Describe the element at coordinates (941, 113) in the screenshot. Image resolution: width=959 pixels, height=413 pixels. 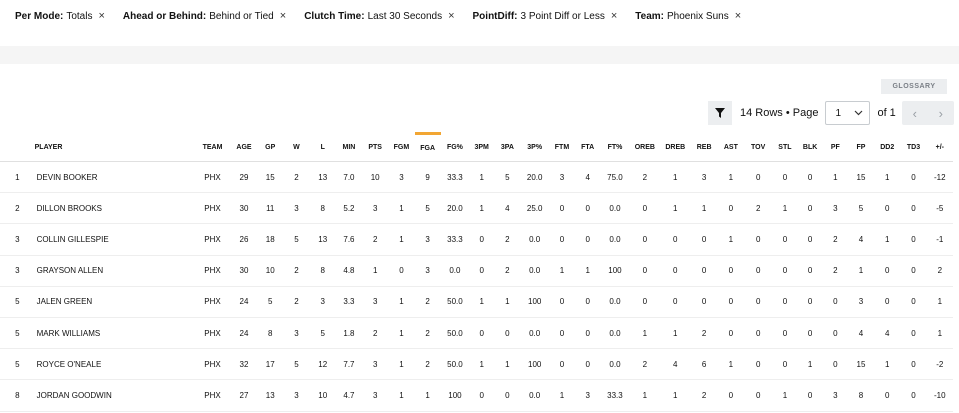
I see `next-page-button: ›` at that location.